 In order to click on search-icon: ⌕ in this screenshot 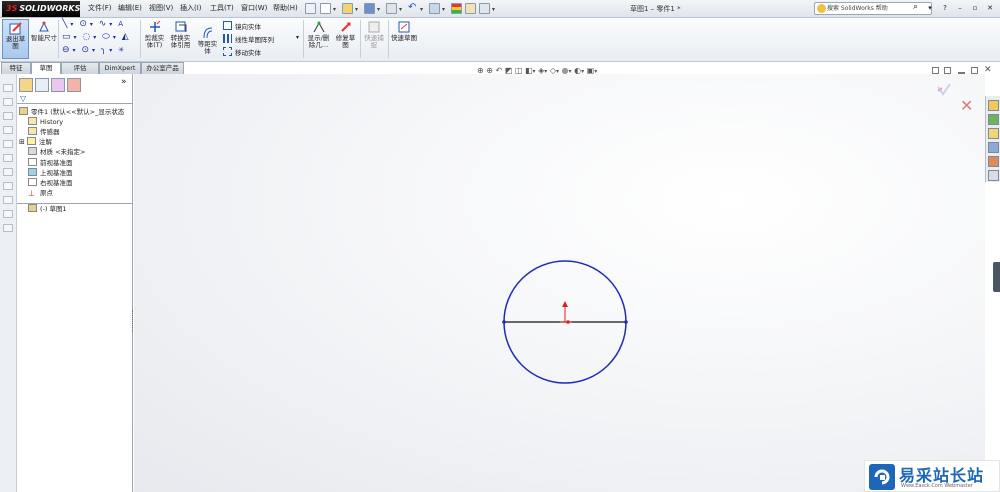, I will do `click(915, 7)`.